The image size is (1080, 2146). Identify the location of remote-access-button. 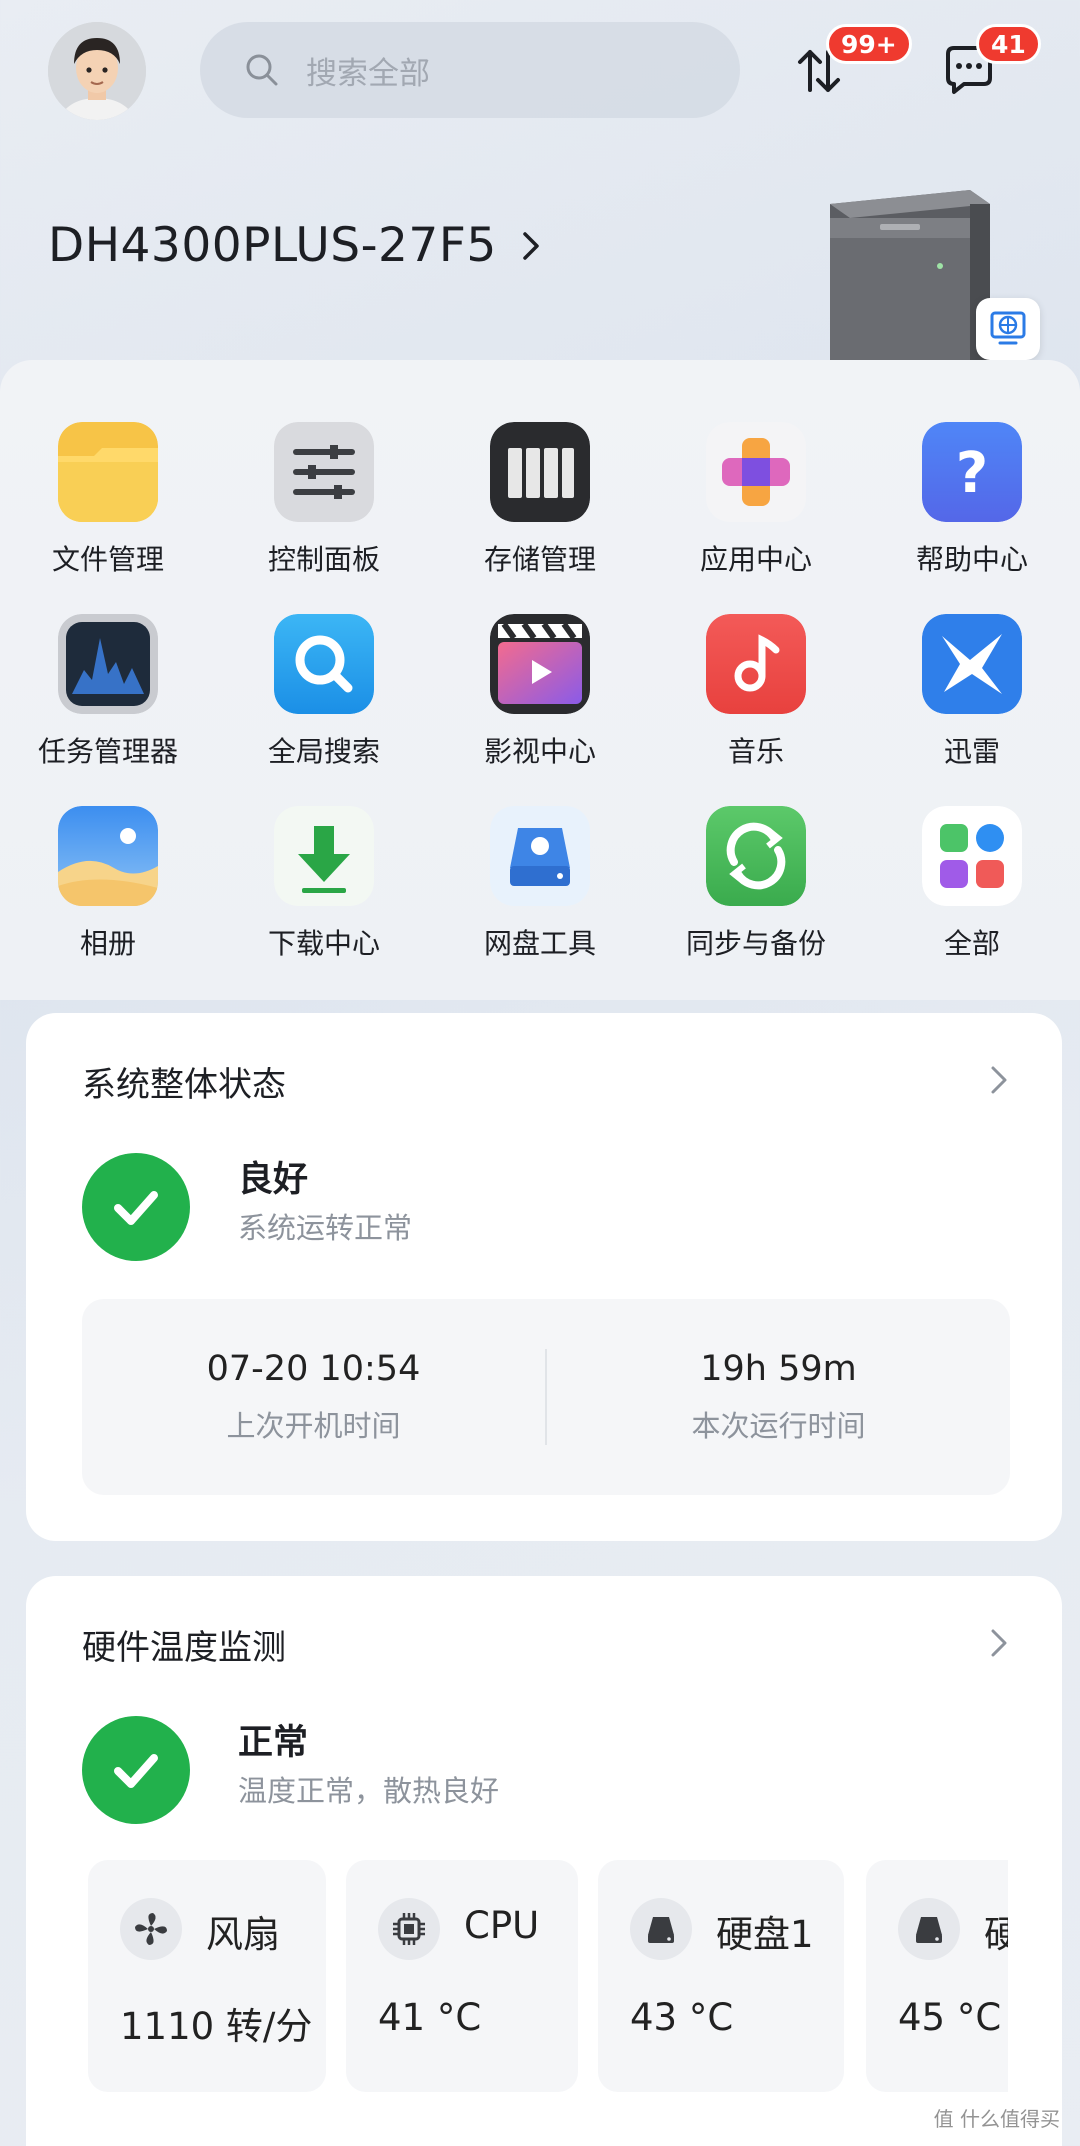
(1008, 329).